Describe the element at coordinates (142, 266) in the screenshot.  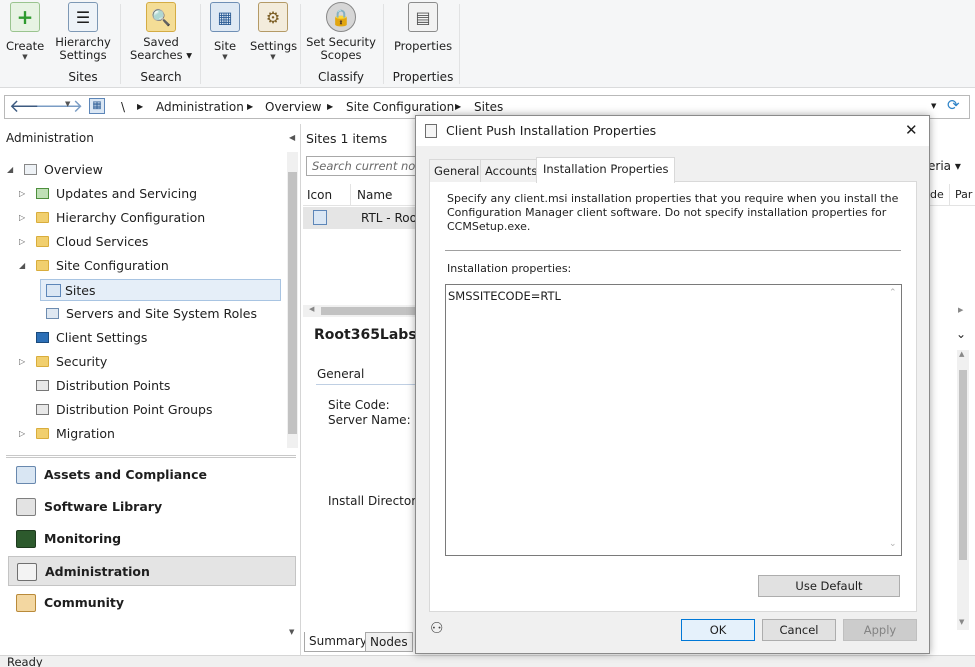
I see `tree-item-site-configuration: ◢ Site Configuration` at that location.